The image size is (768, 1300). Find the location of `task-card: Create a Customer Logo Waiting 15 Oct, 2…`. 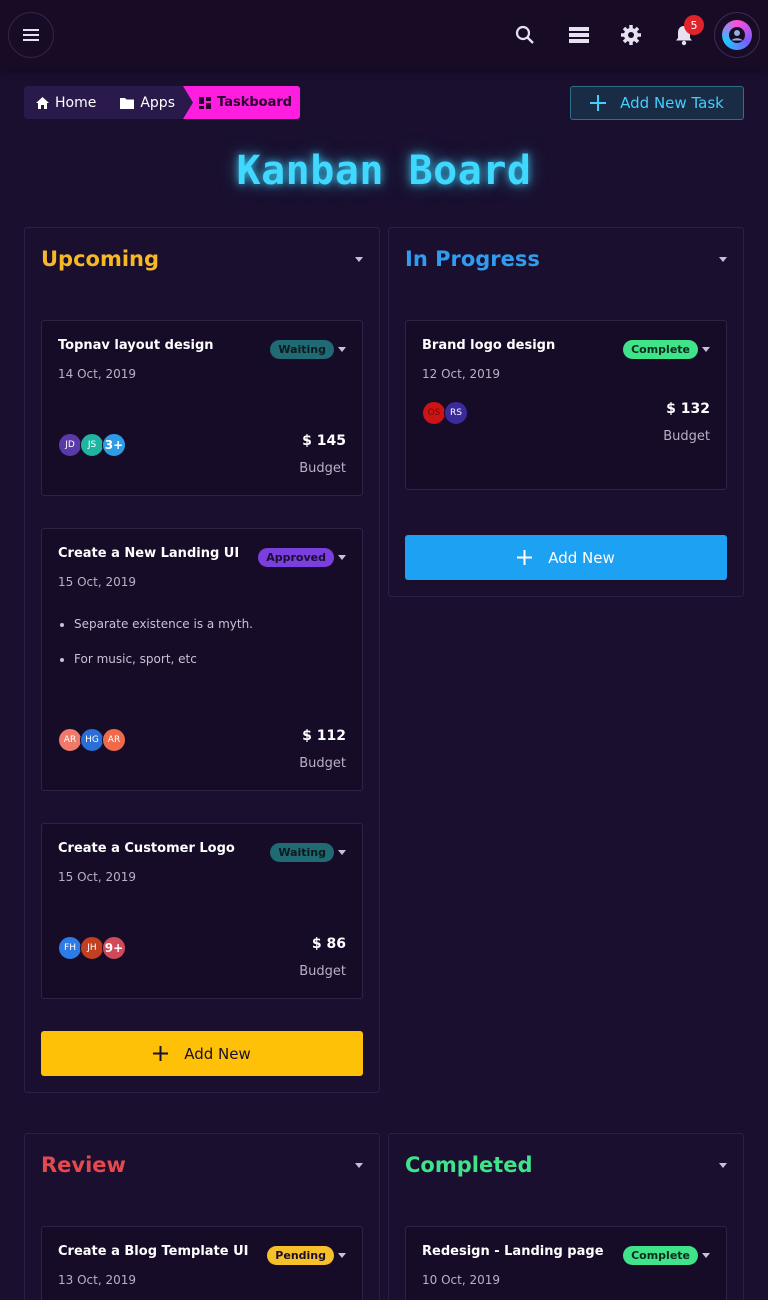

task-card: Create a Customer Logo Waiting 15 Oct, 2… is located at coordinates (202, 911).